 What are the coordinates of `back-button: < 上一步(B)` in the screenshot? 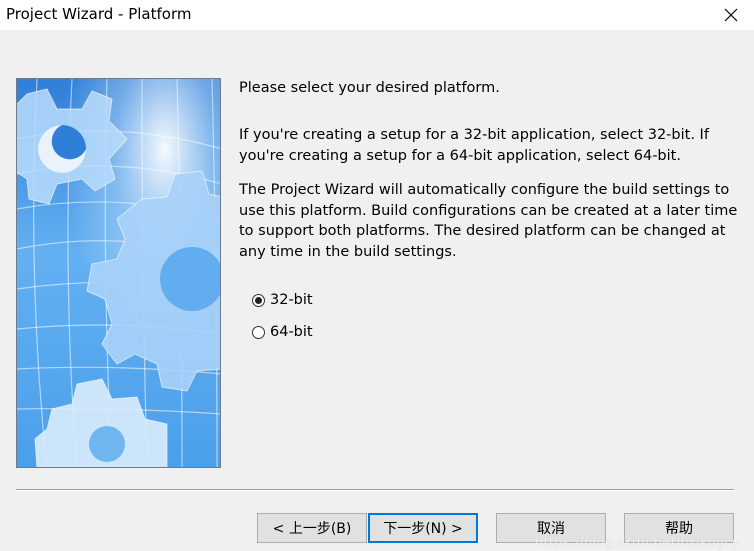 It's located at (312, 528).